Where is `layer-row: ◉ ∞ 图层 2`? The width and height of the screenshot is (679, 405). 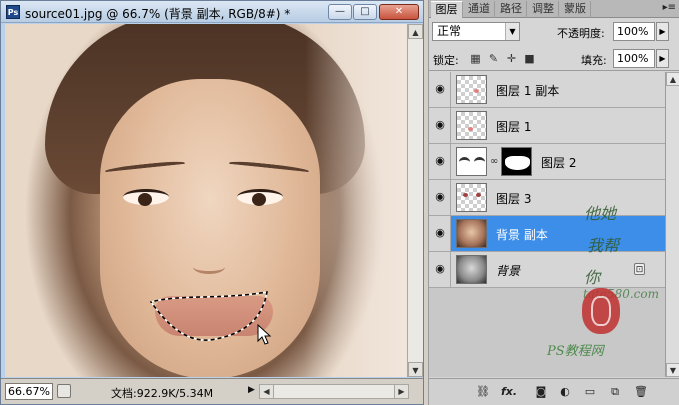
layer-row: ◉ ∞ 图层 2 is located at coordinates (547, 162).